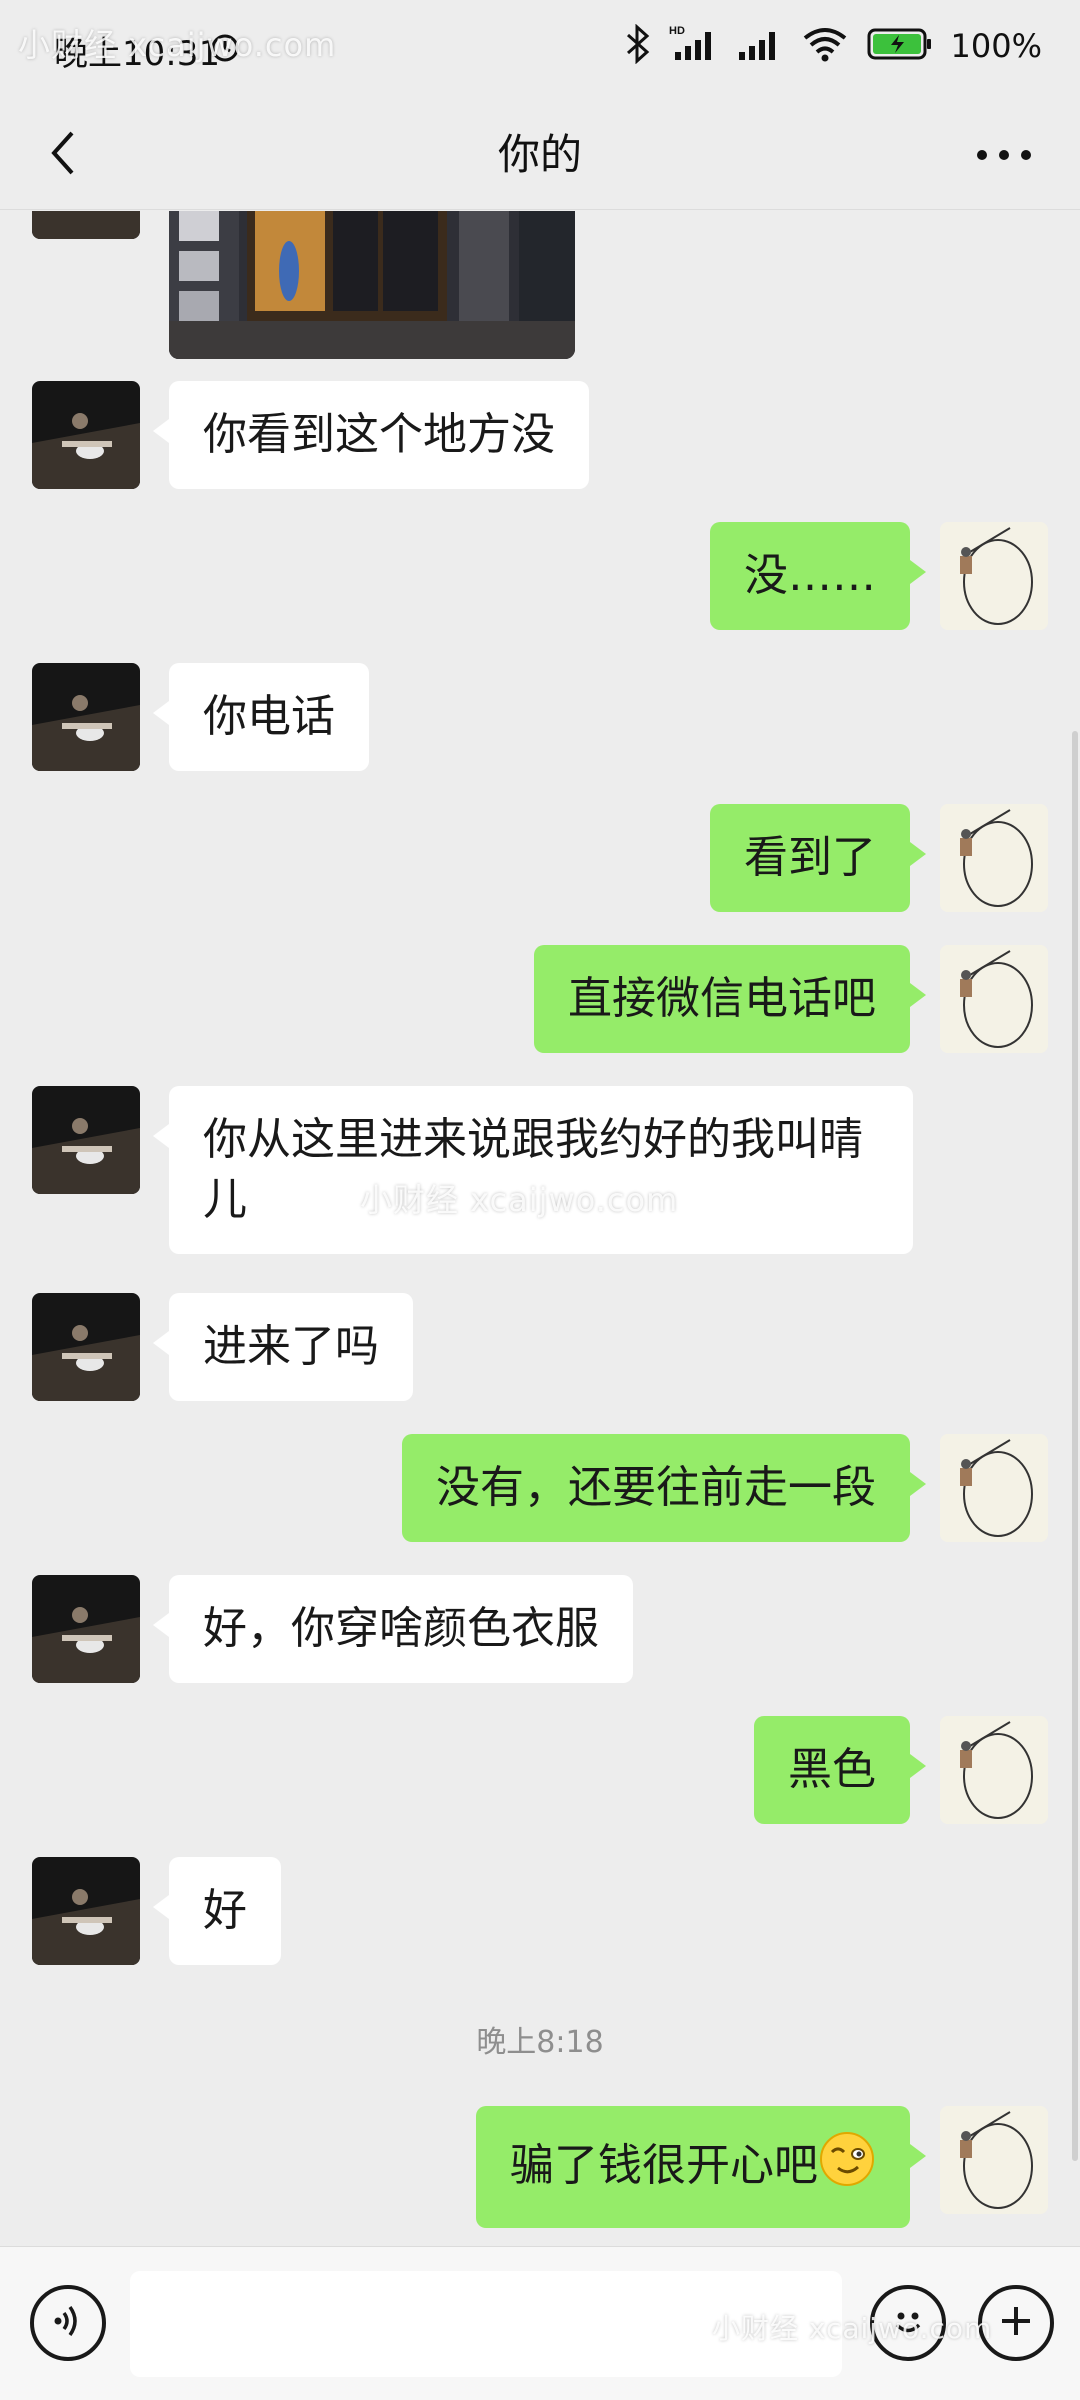  I want to click on message-bubble-sent: 没有，还要往前走一段, so click(664, 1488).